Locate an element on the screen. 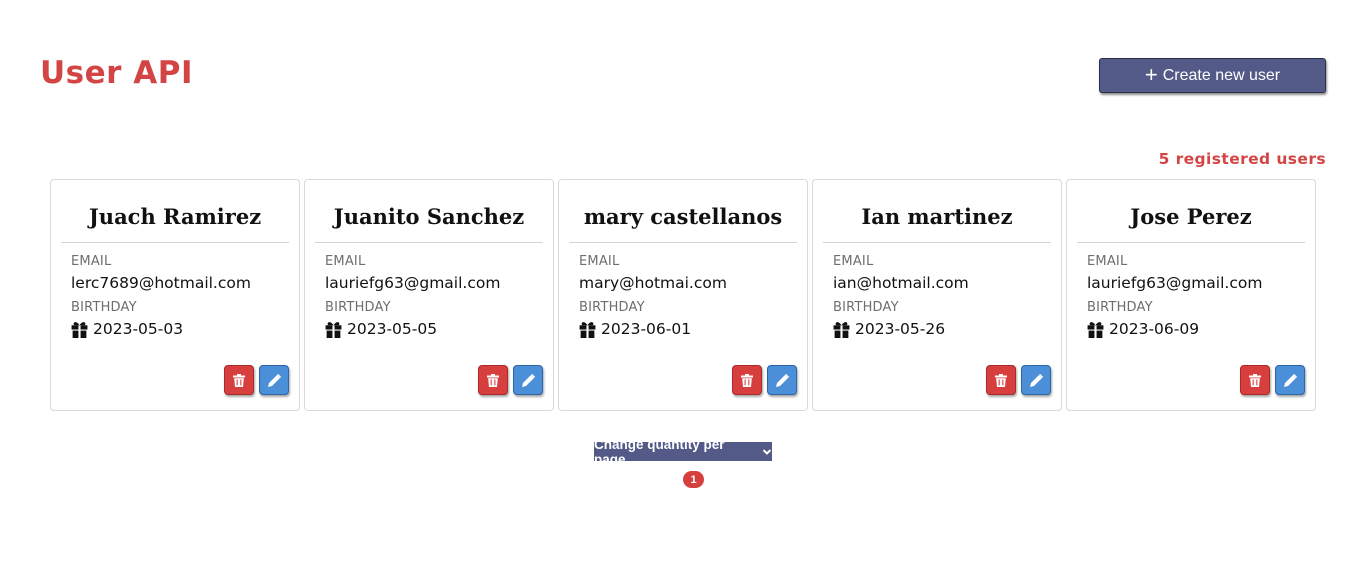 This screenshot has width=1366, height=572. per-page-label: Change quantity per page is located at coordinates (659, 451).